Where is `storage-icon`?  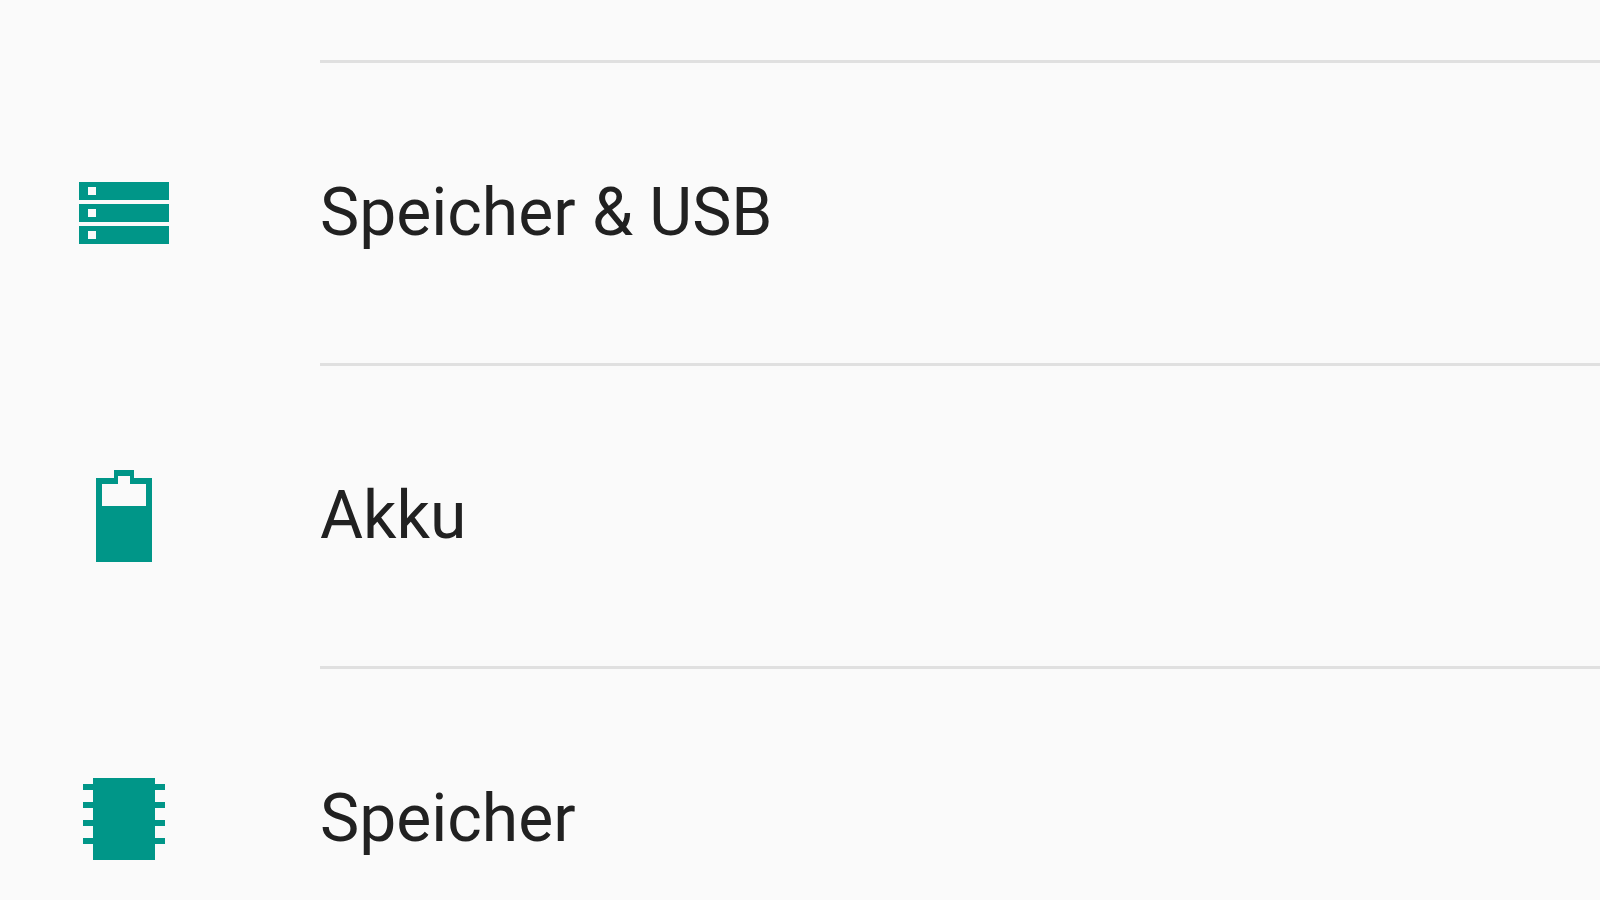 storage-icon is located at coordinates (124, 213).